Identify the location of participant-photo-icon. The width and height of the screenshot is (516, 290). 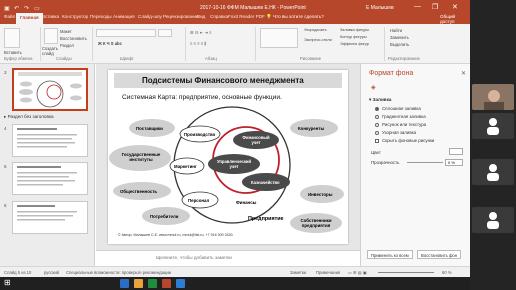
(493, 97).